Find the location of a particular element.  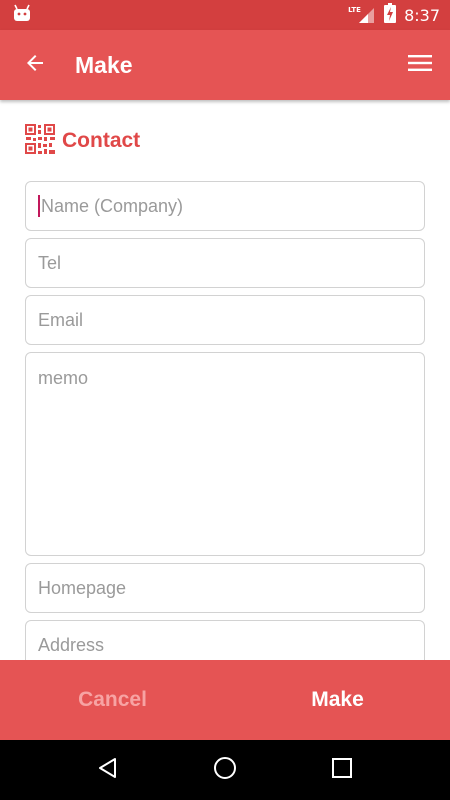

tel-field: Tel is located at coordinates (225, 263).